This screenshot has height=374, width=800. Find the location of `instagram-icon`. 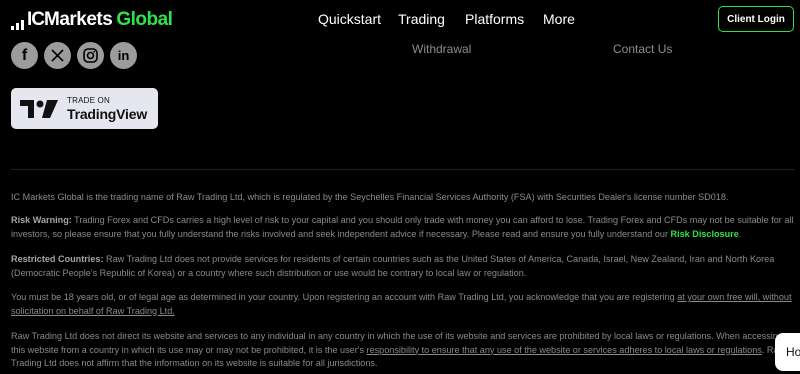

instagram-icon is located at coordinates (90, 55).